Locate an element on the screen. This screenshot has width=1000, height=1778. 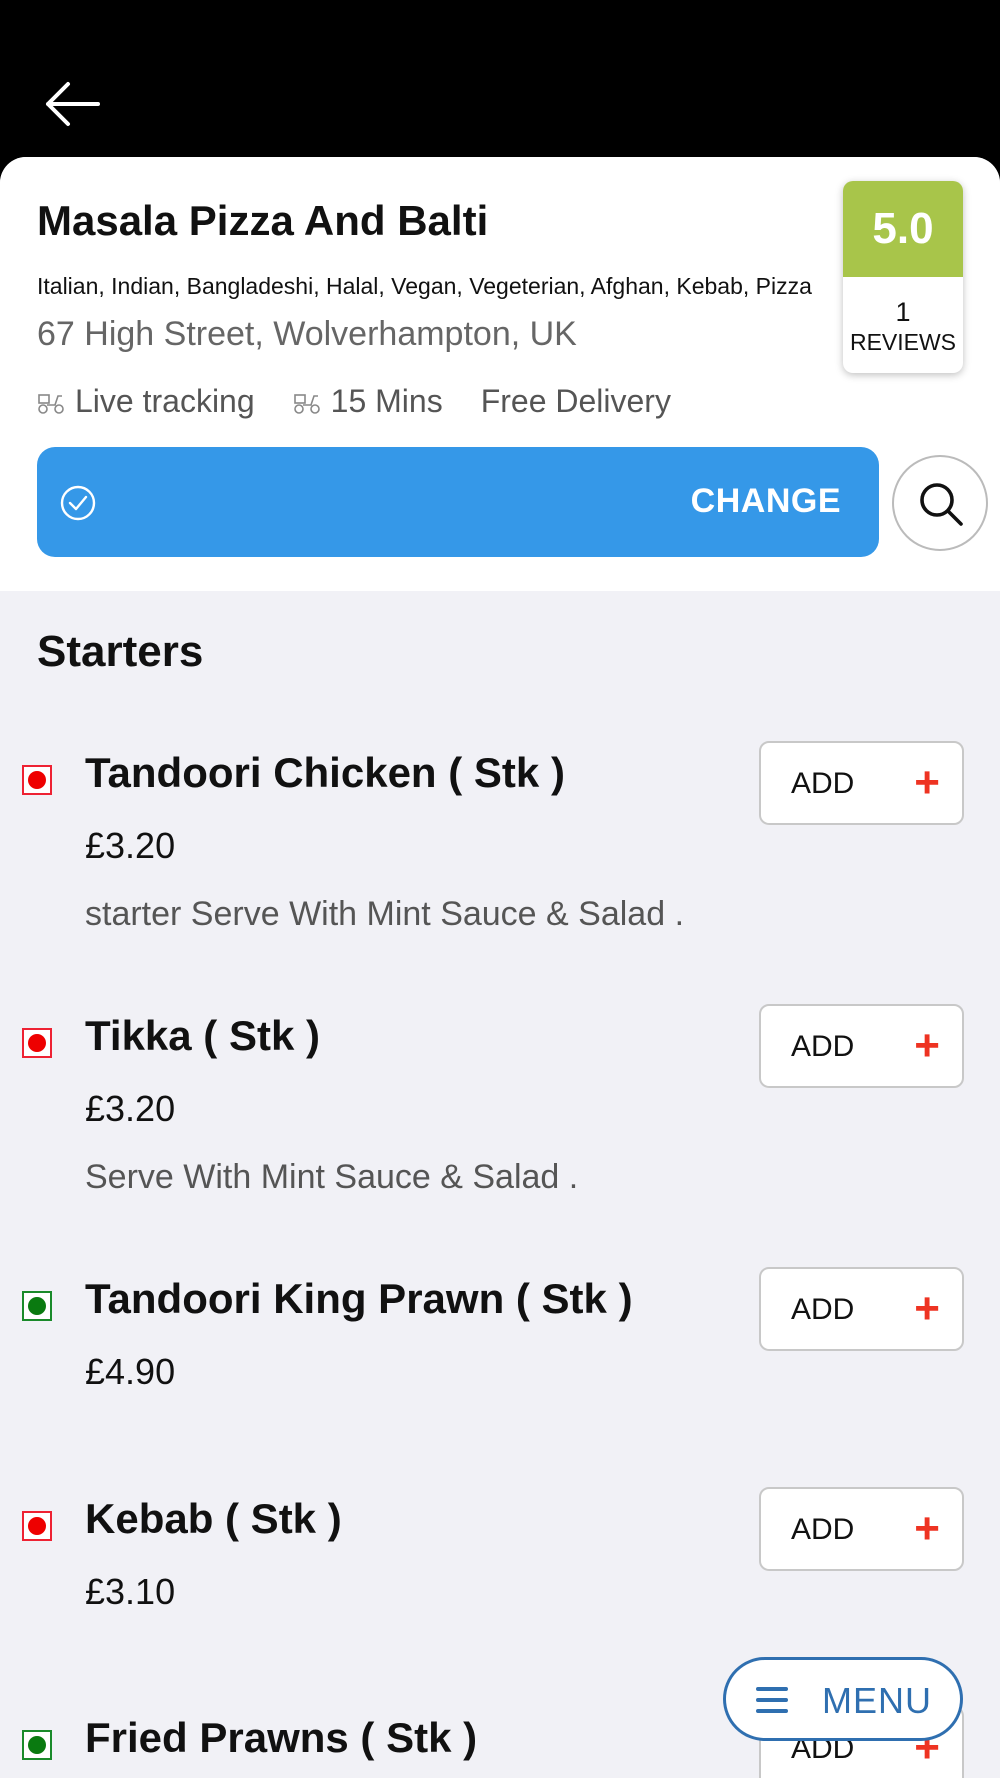
item-description: Serve With Mint Sauce & Salad . is located at coordinates (332, 1177).